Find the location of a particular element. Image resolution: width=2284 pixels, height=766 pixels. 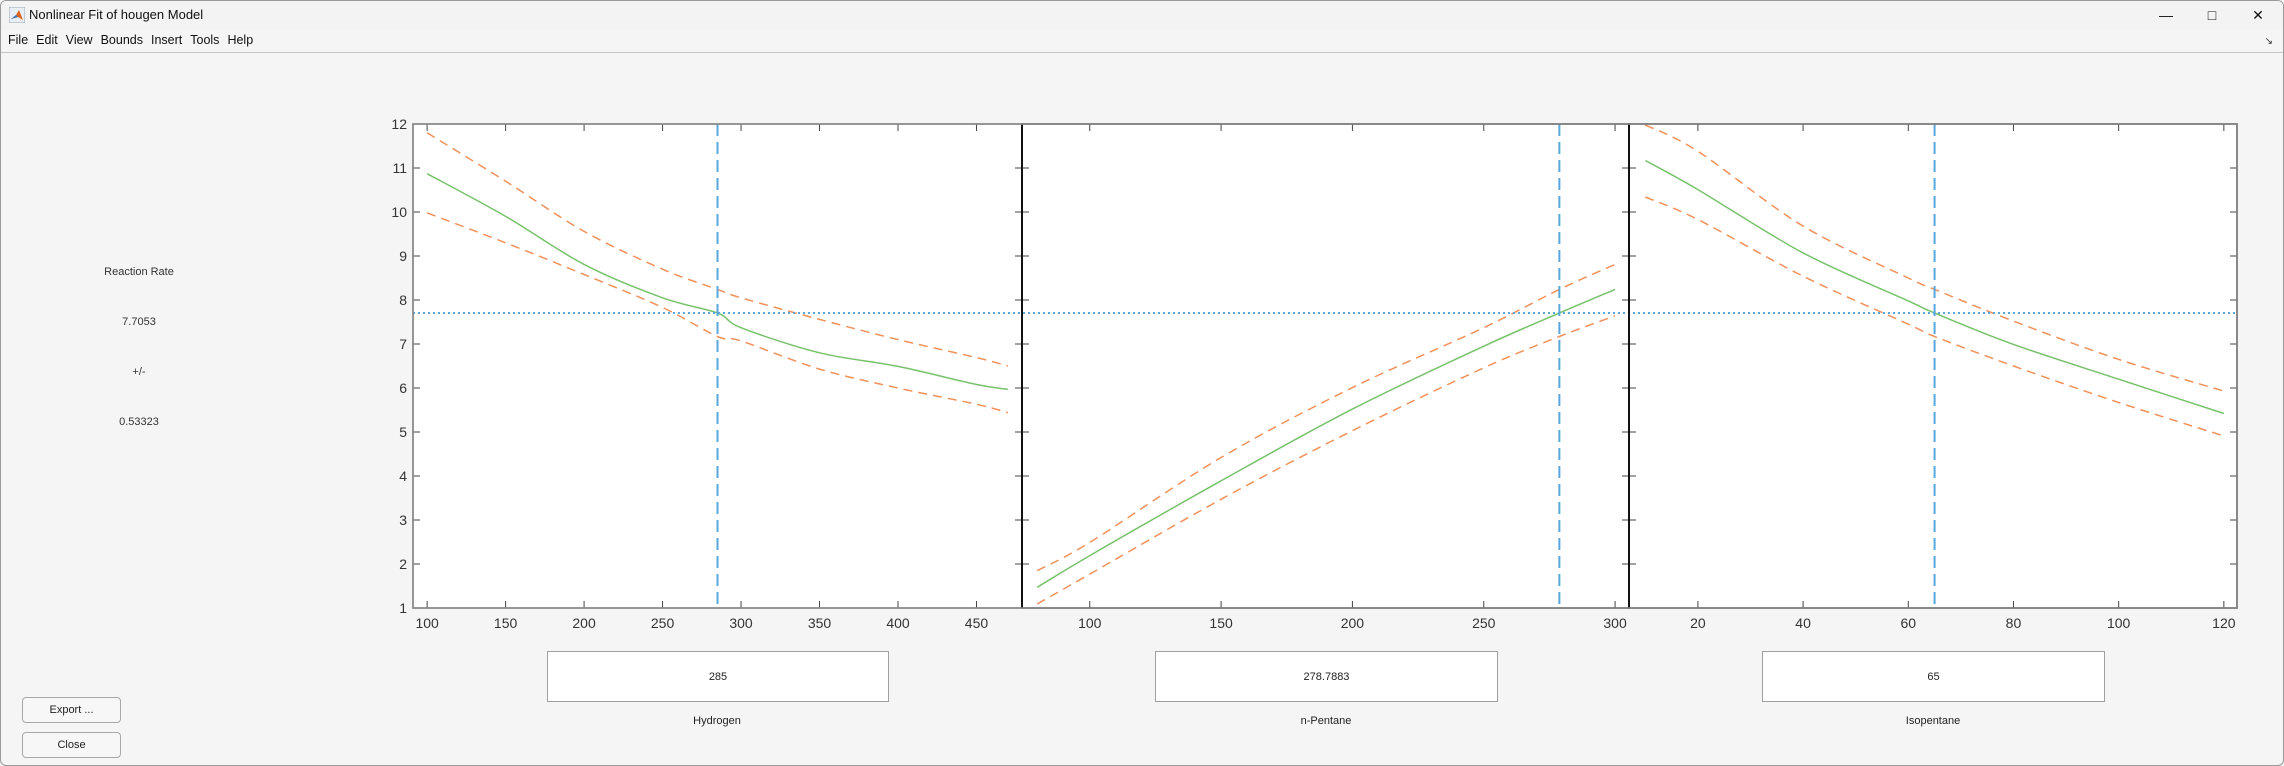

y-tick-label: 5 is located at coordinates (403, 432).